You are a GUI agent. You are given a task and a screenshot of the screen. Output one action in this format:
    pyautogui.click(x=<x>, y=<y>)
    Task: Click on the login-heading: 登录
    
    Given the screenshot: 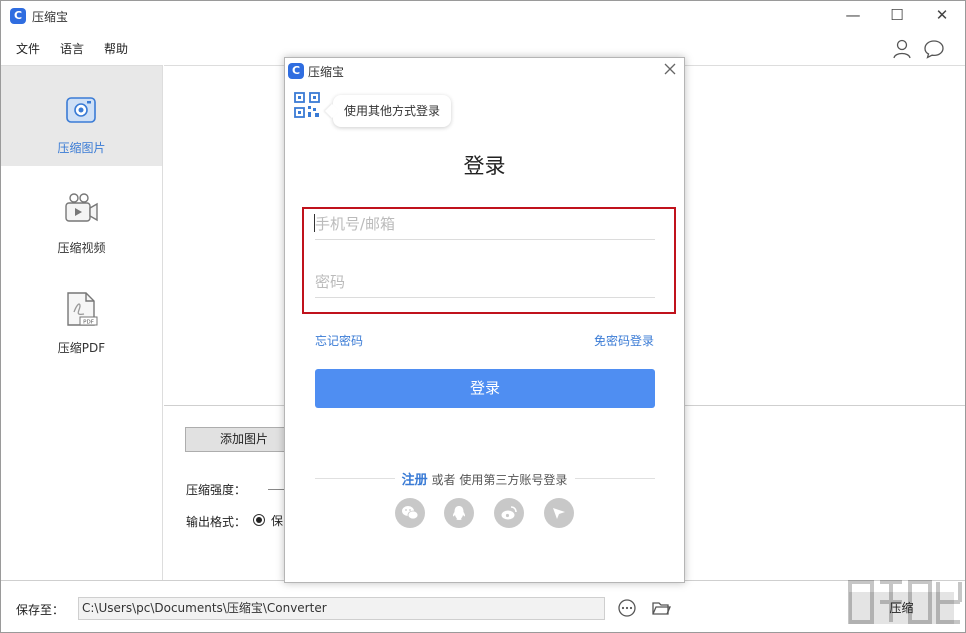 What is the action you would take?
    pyautogui.click(x=484, y=166)
    